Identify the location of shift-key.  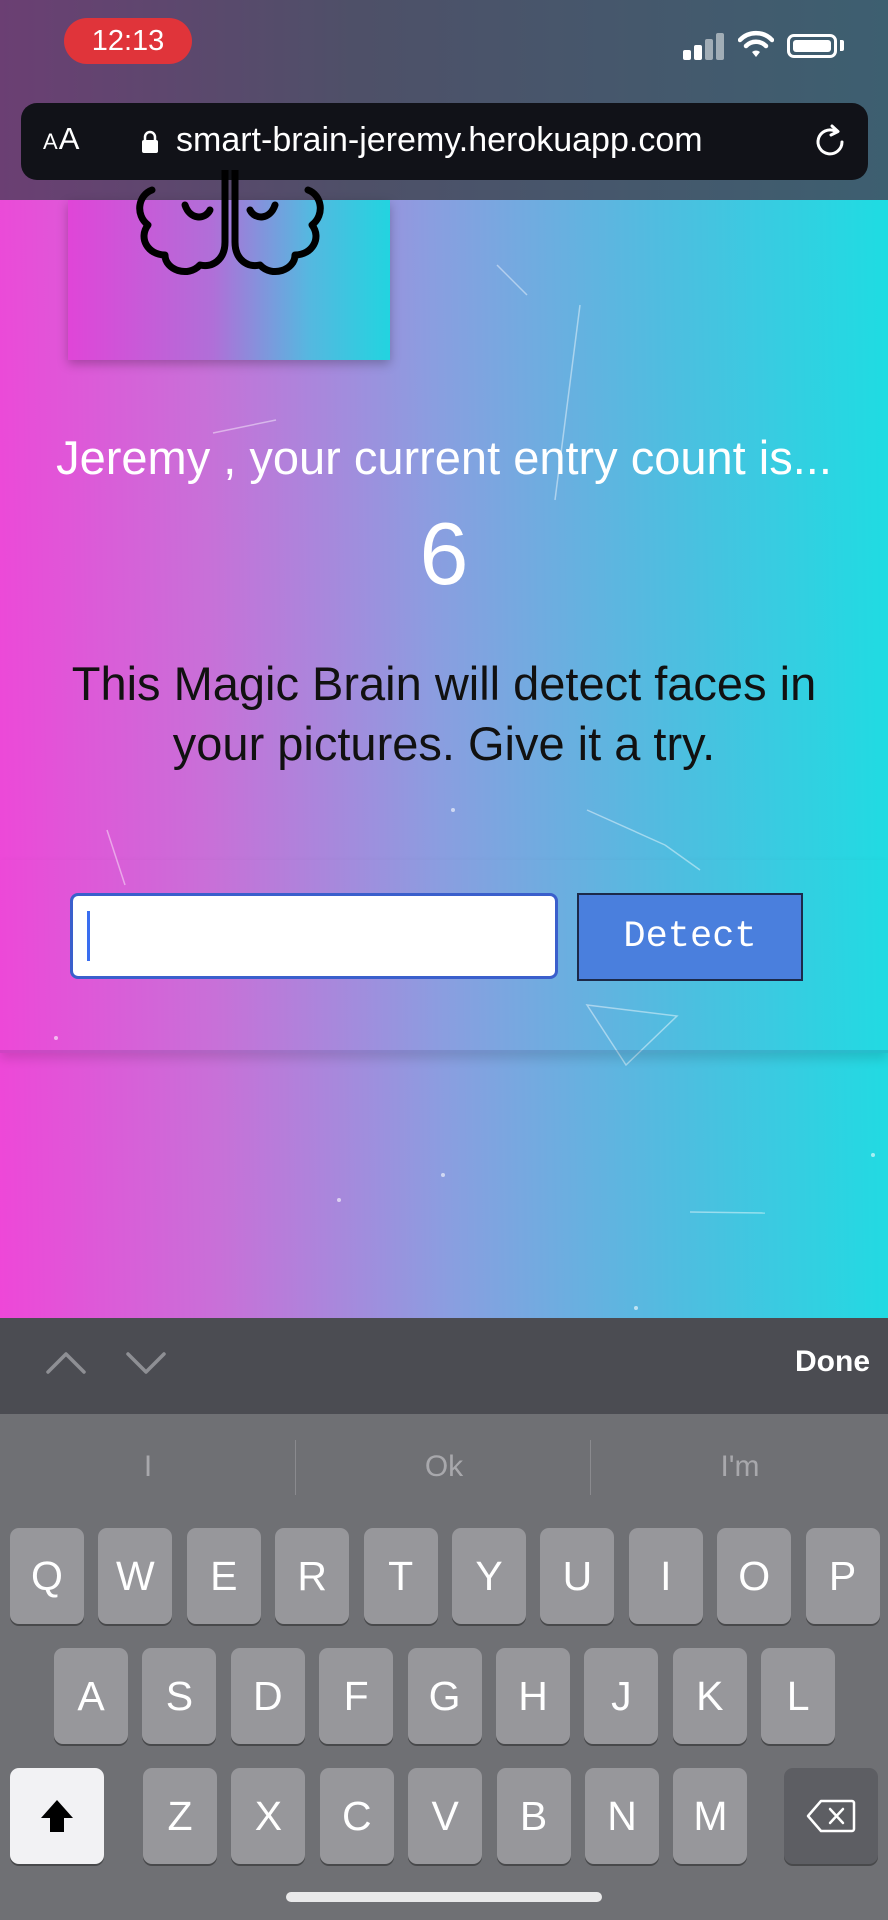
(57, 1816).